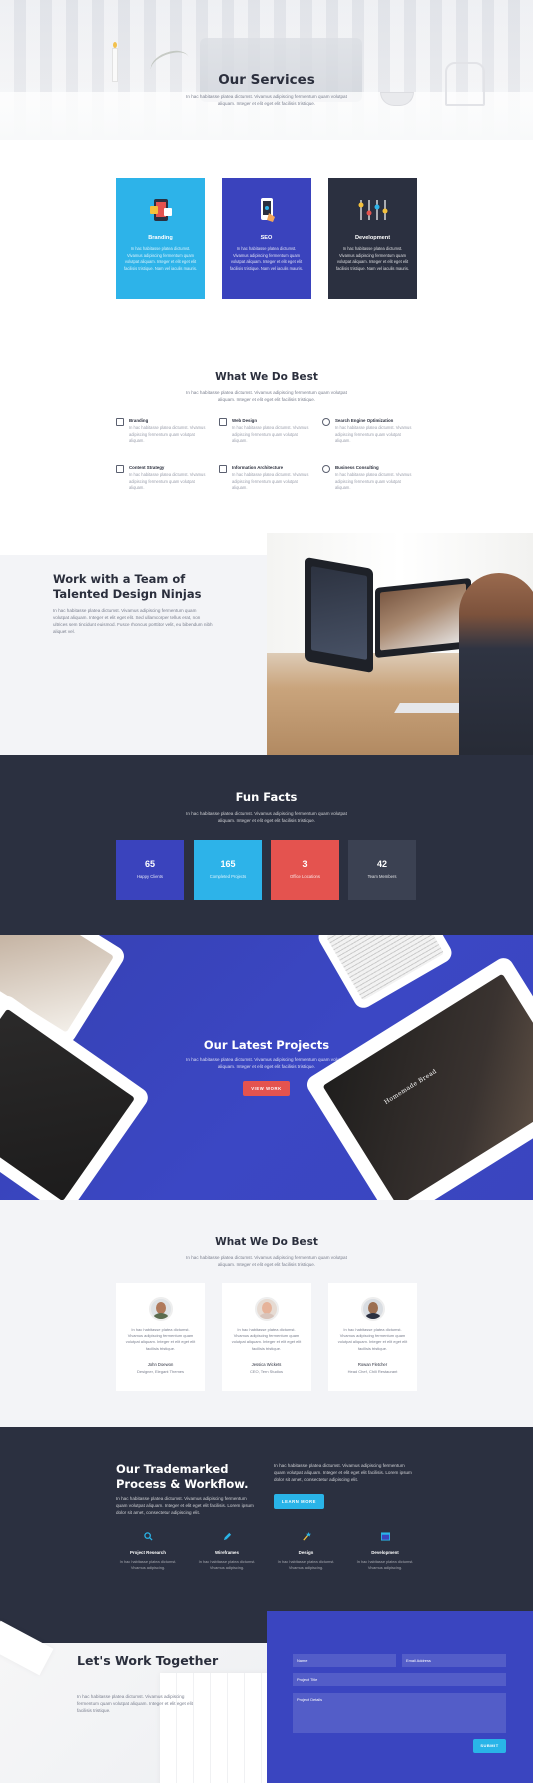 This screenshot has height=1783, width=533. Describe the element at coordinates (372, 1371) in the screenshot. I see `testimonial-role: Head Chef, Chili Restaurant` at that location.